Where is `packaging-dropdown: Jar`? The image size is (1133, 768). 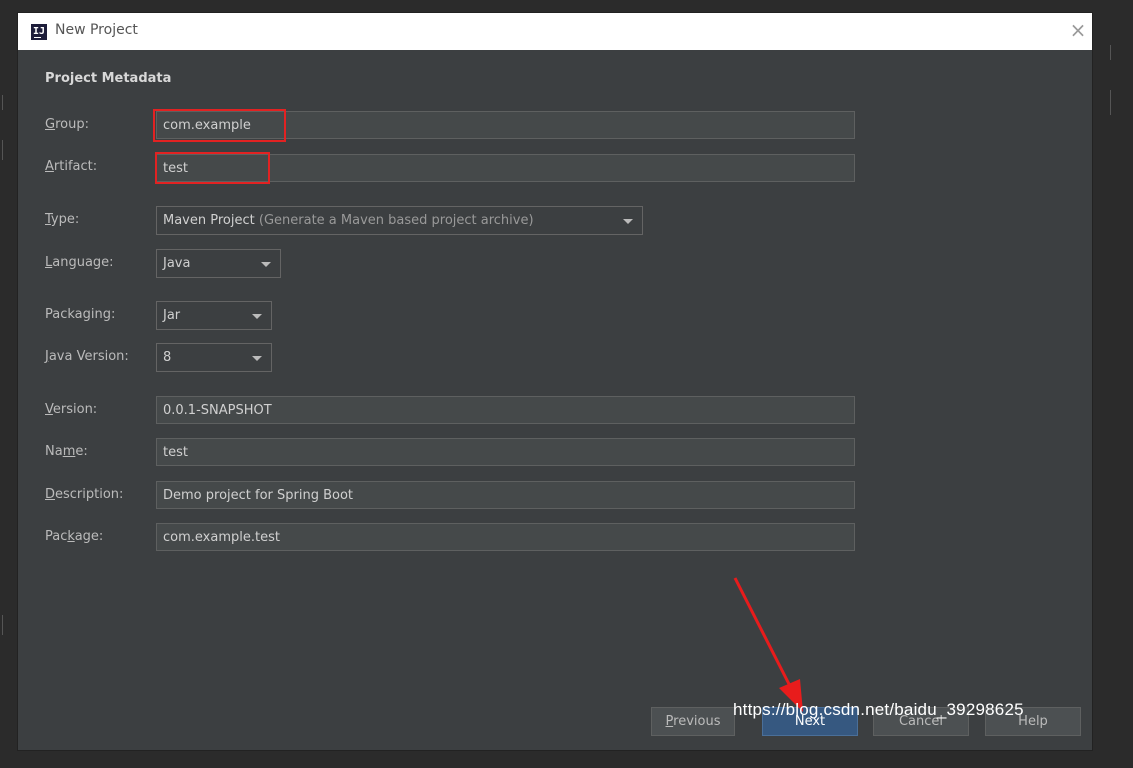 packaging-dropdown: Jar is located at coordinates (214, 315).